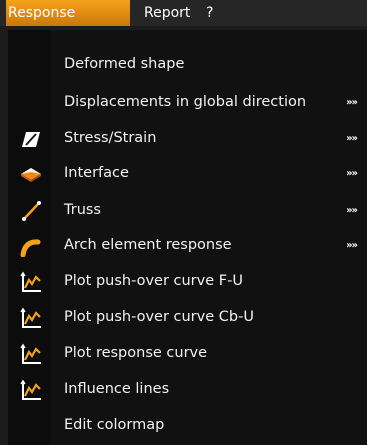 This screenshot has height=445, width=367. What do you see at coordinates (136, 353) in the screenshot?
I see `menu-item-label: Plot response curve` at bounding box center [136, 353].